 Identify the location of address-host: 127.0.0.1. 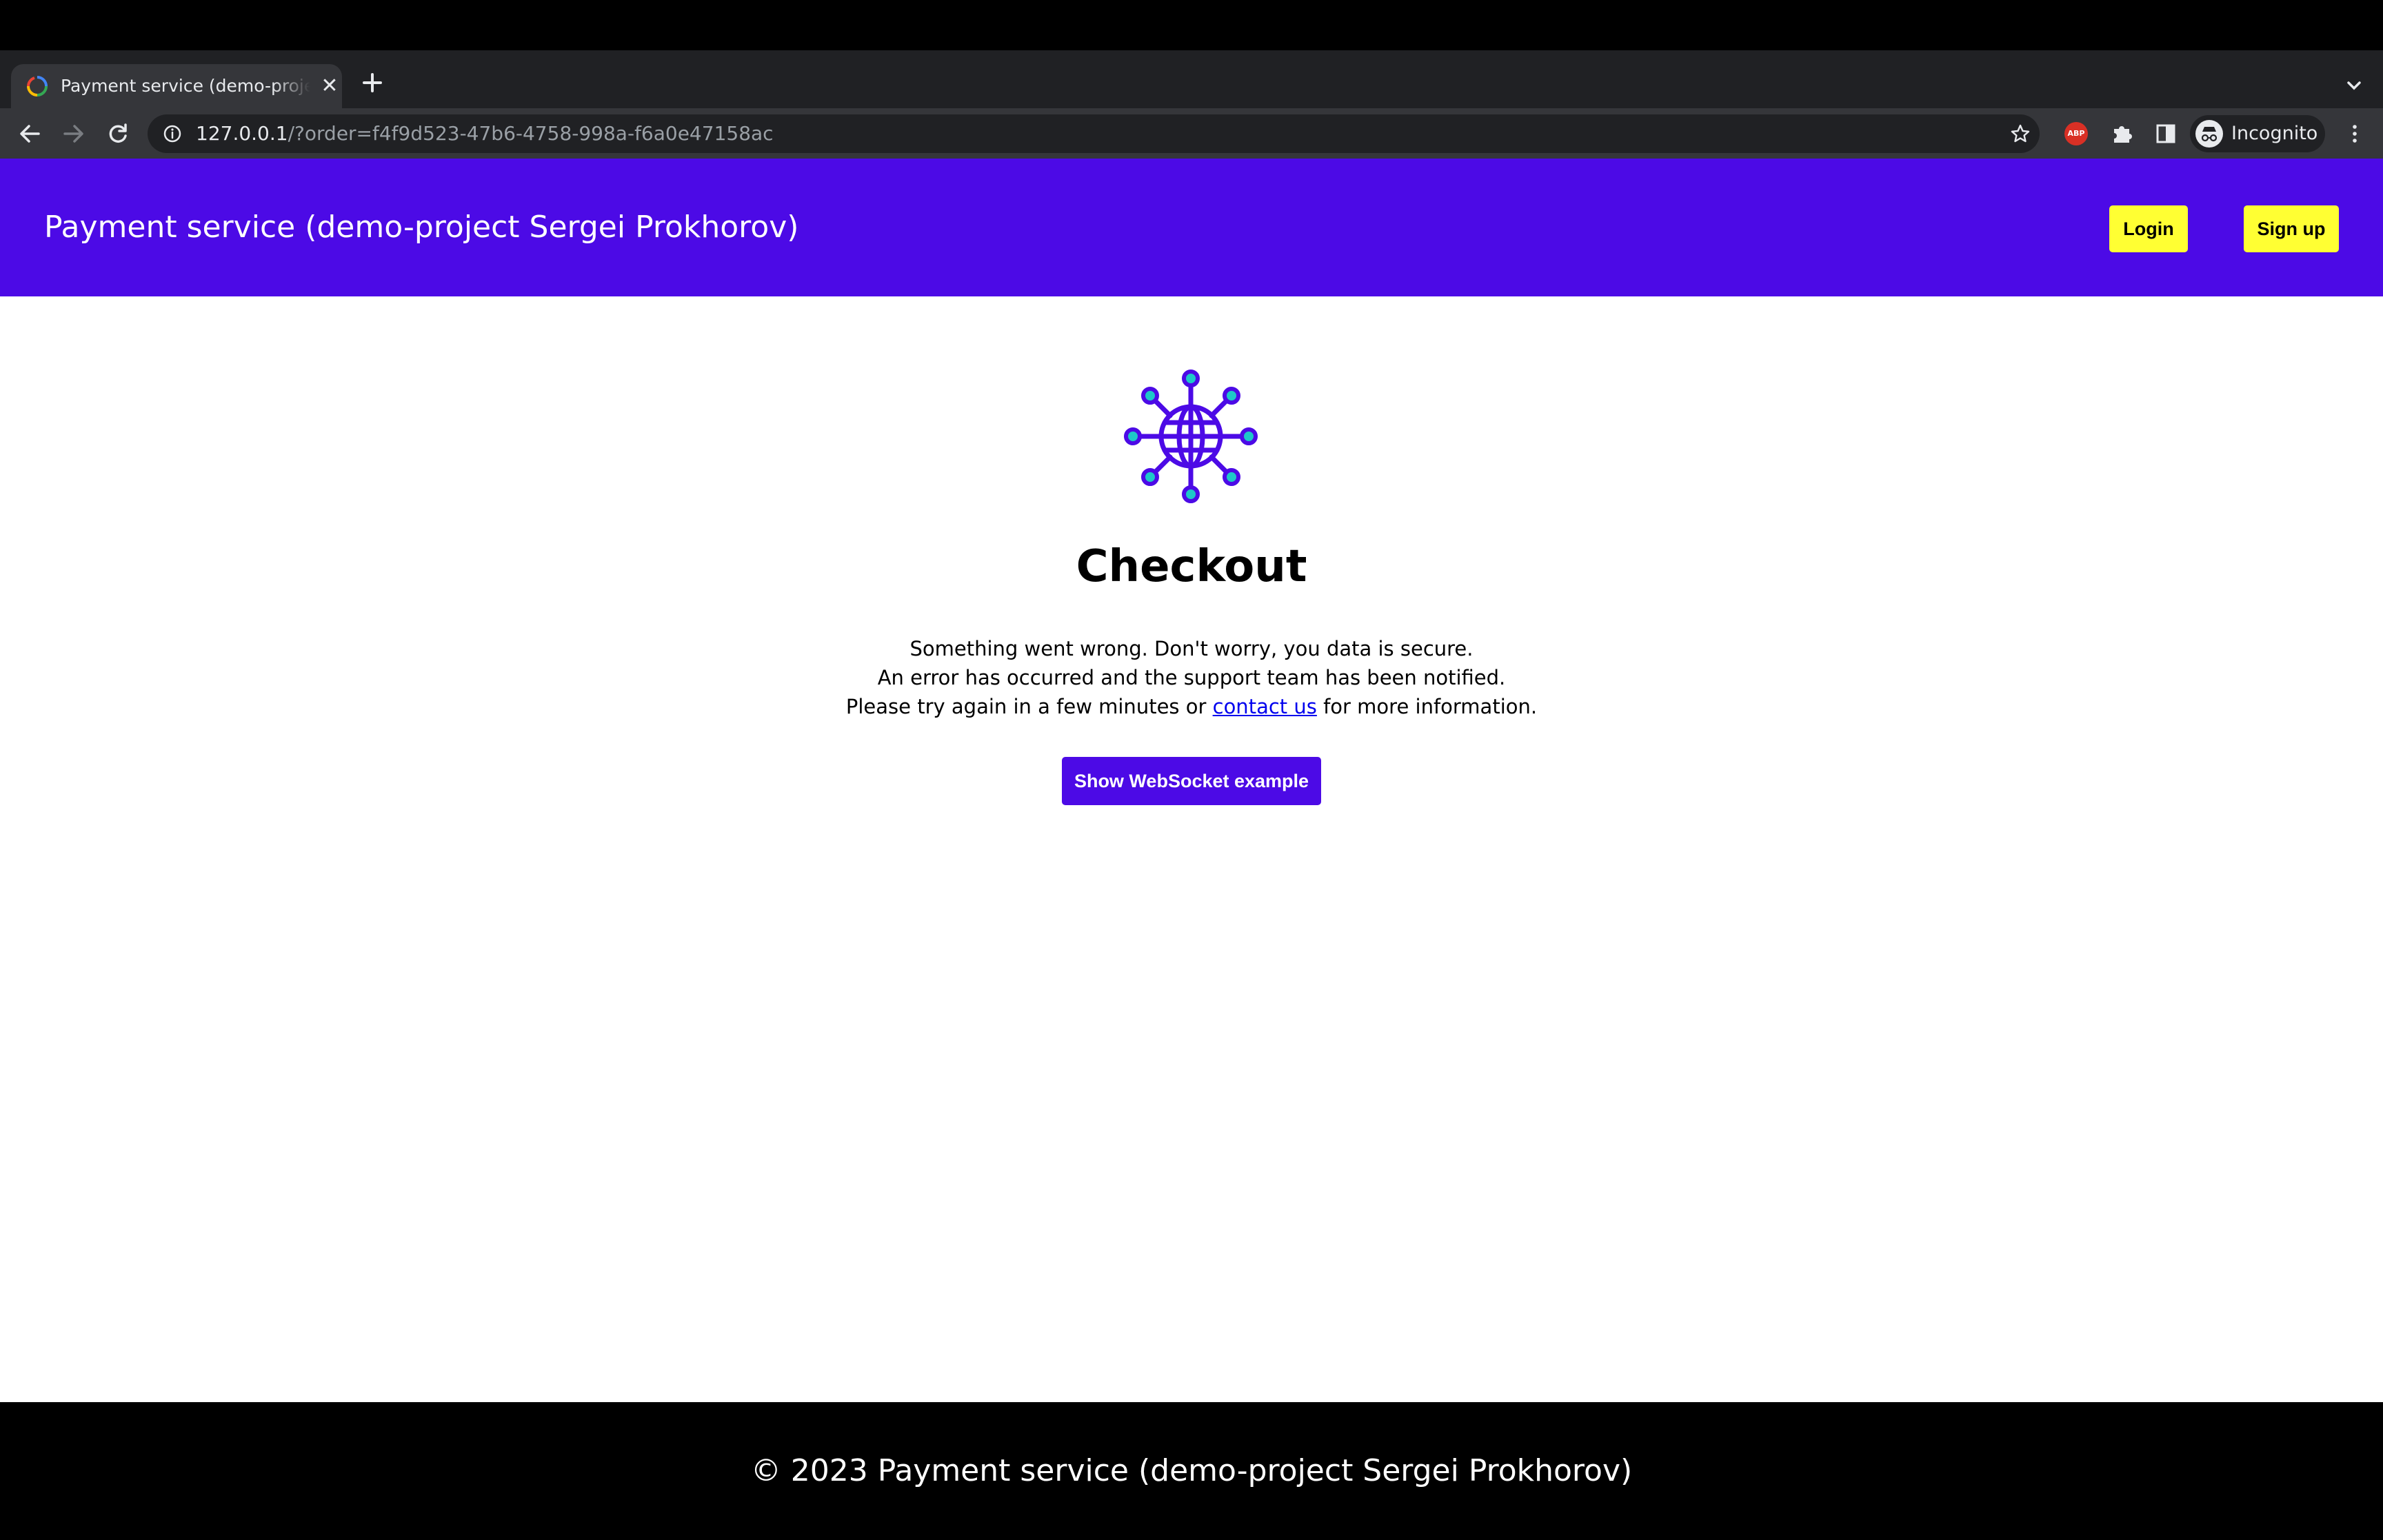
(242, 134).